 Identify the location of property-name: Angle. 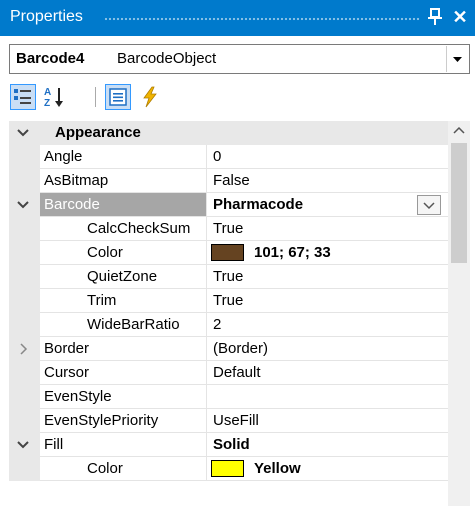
(63, 156).